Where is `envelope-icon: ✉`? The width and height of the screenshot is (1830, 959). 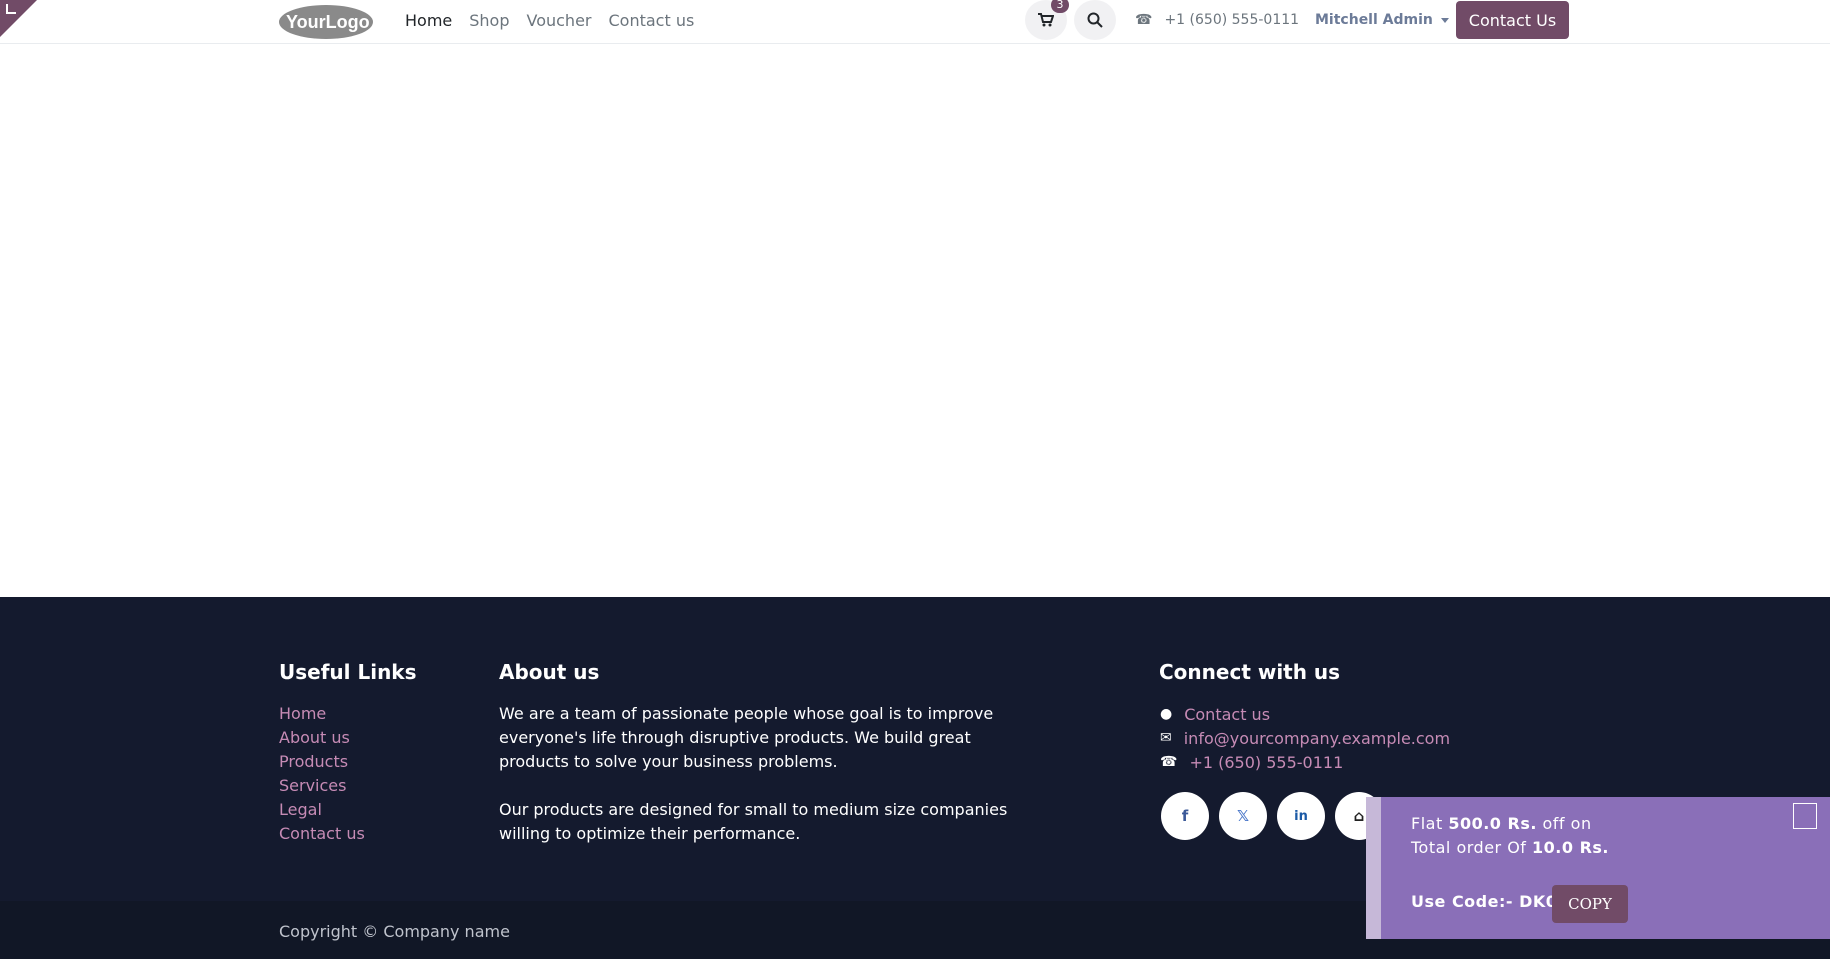
envelope-icon: ✉ is located at coordinates (1166, 738).